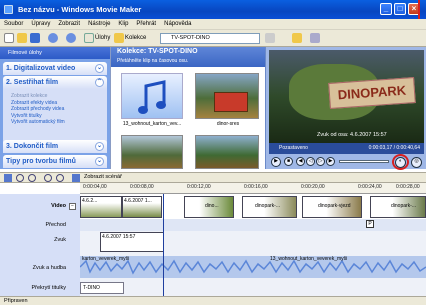 This screenshot has height=306, width=426. I want to click on tasks-panel-header: Filmové úlohy, so click(55, 53).